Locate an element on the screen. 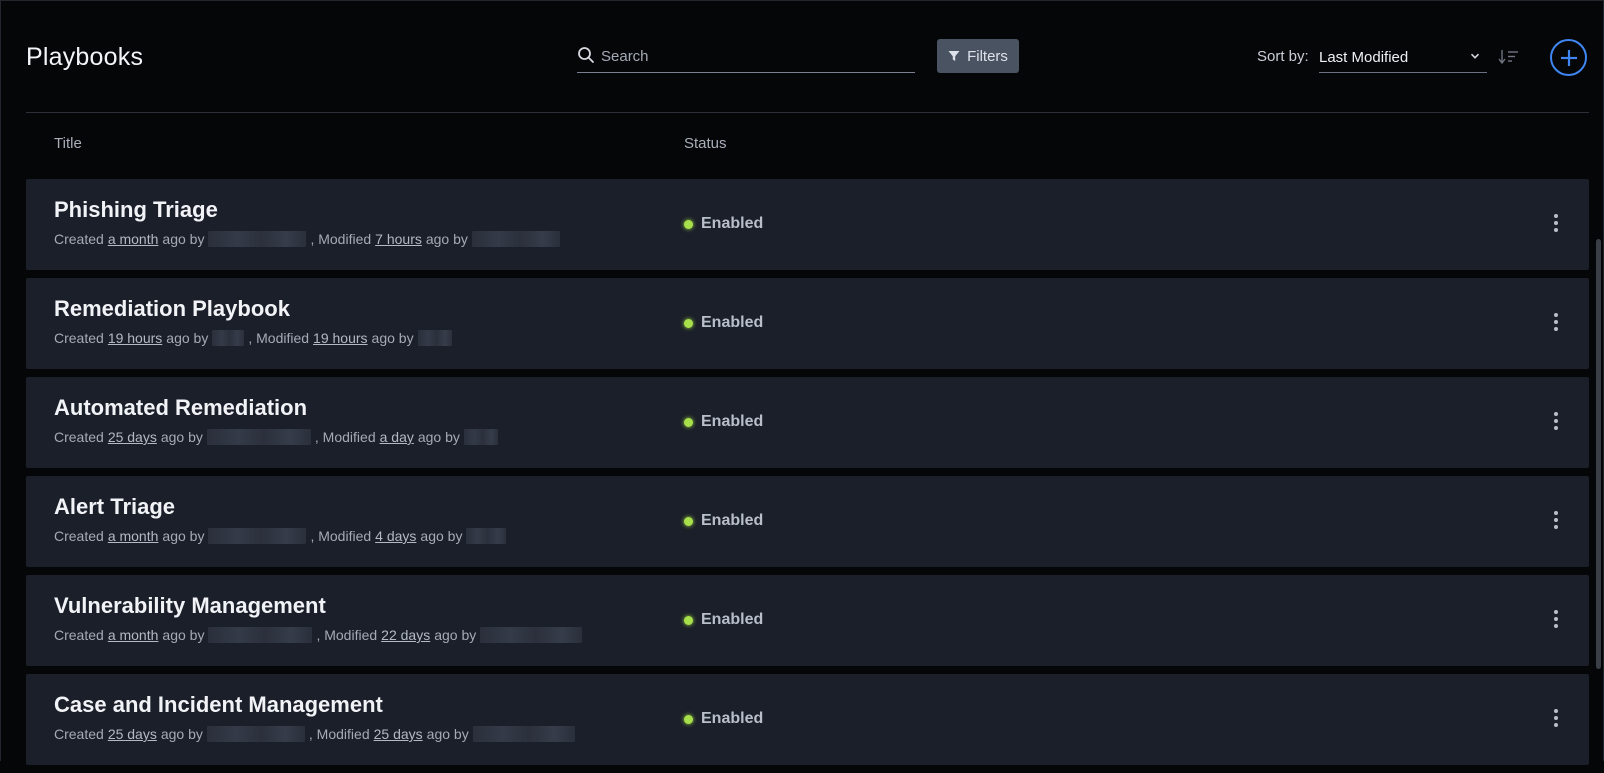 This screenshot has height=773, width=1604. playbook-title: Alert Triage is located at coordinates (114, 507).